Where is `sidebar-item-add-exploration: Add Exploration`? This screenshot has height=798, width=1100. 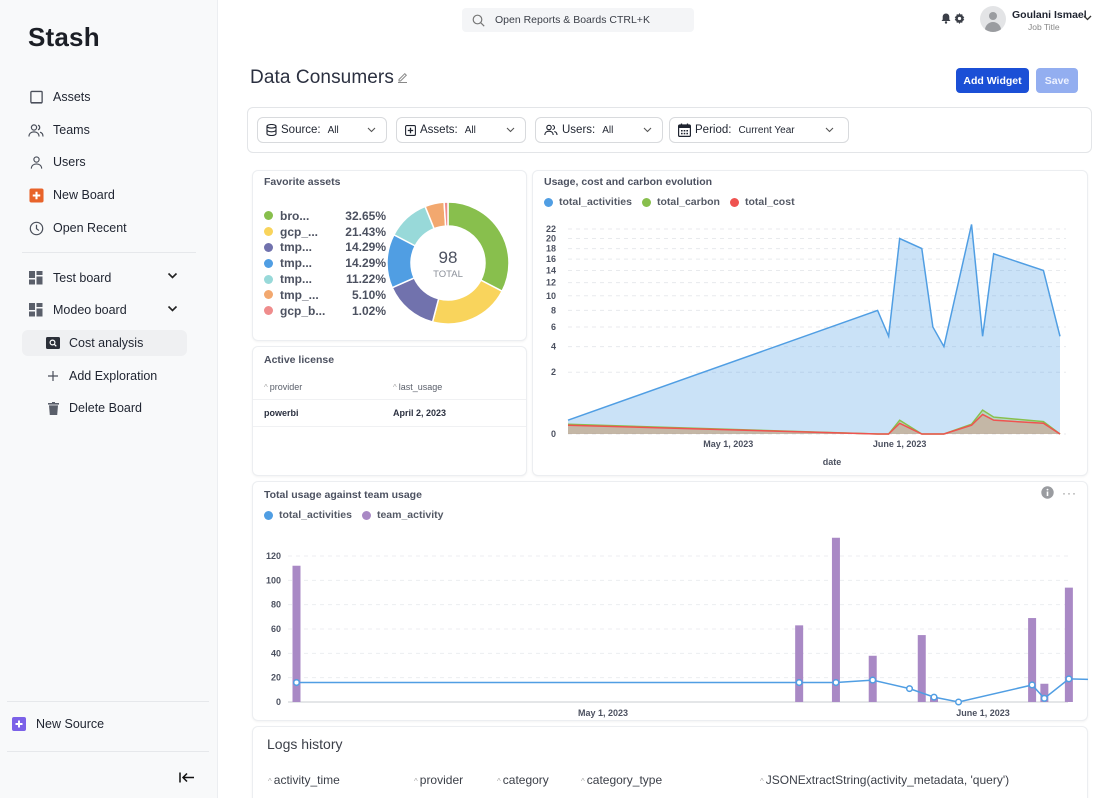 sidebar-item-add-exploration: Add Exploration is located at coordinates (104, 376).